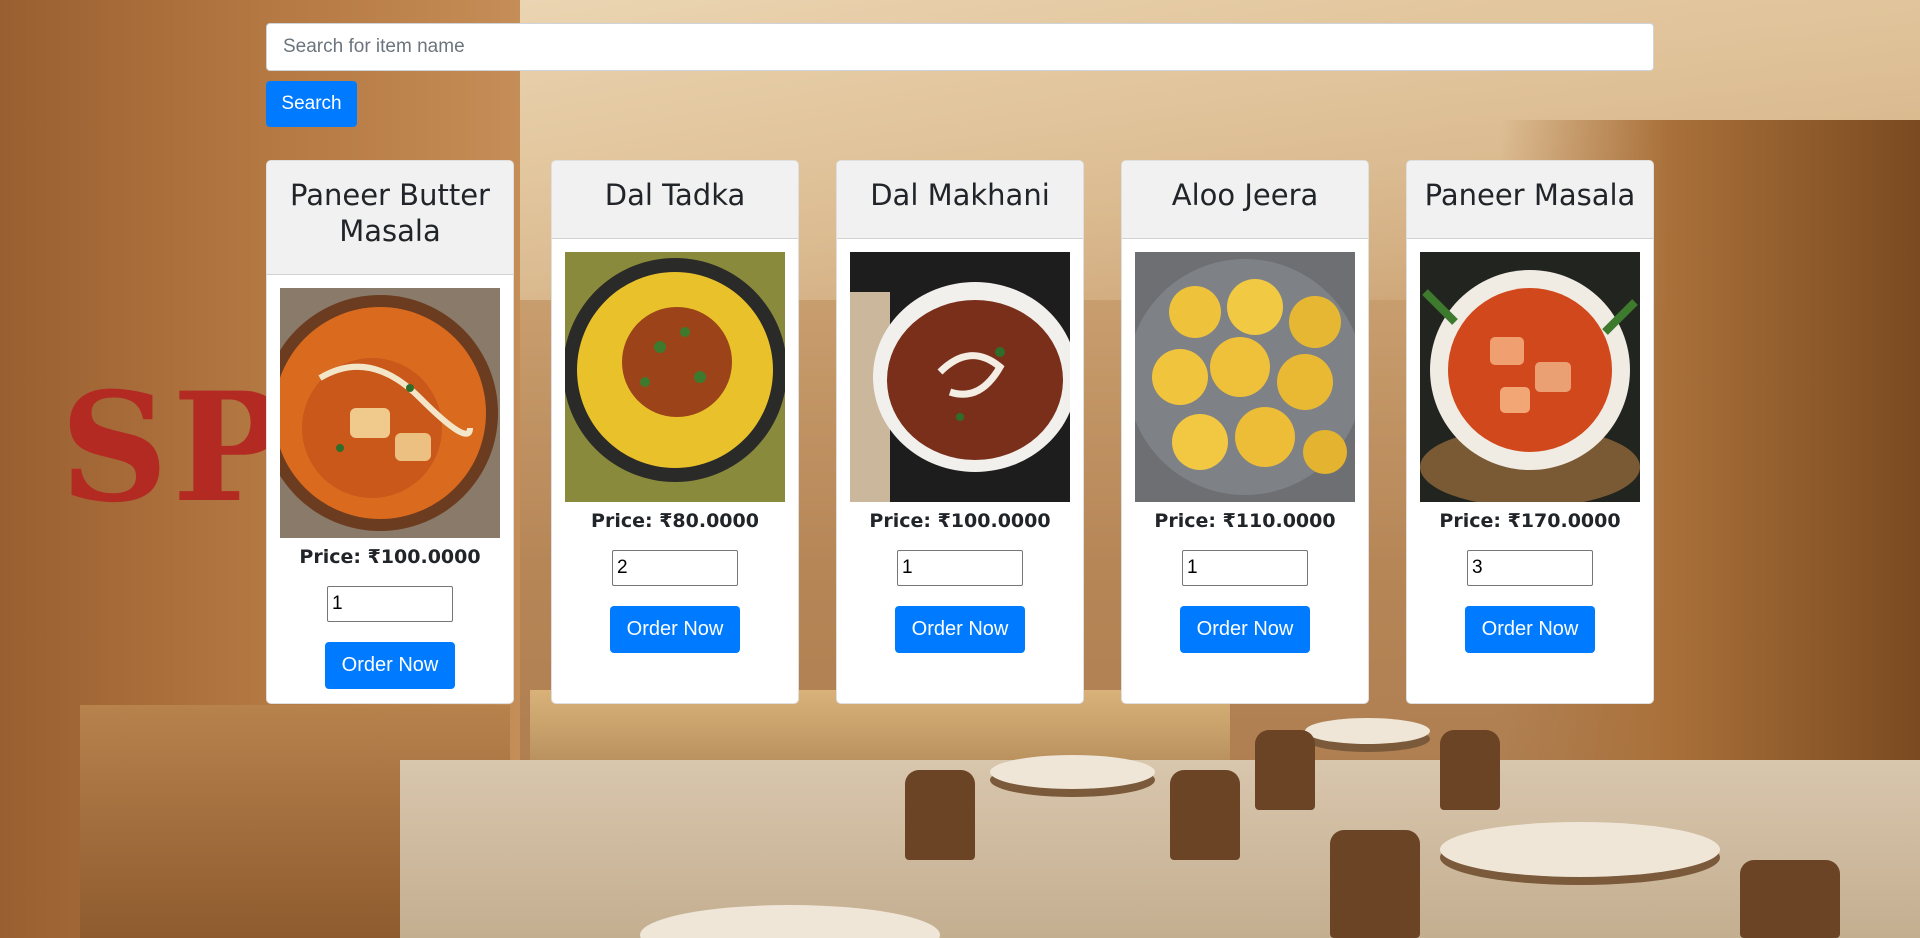 The image size is (1920, 938). I want to click on item-name: Dal Tadka, so click(675, 195).